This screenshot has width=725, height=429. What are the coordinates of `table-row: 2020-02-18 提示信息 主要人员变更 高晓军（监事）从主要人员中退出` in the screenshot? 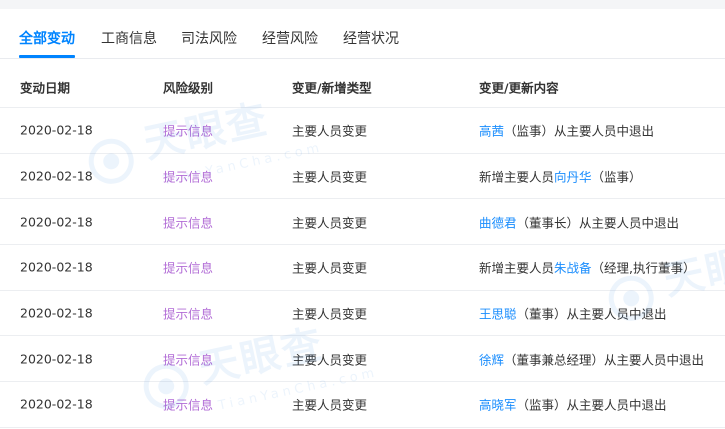 It's located at (362, 405).